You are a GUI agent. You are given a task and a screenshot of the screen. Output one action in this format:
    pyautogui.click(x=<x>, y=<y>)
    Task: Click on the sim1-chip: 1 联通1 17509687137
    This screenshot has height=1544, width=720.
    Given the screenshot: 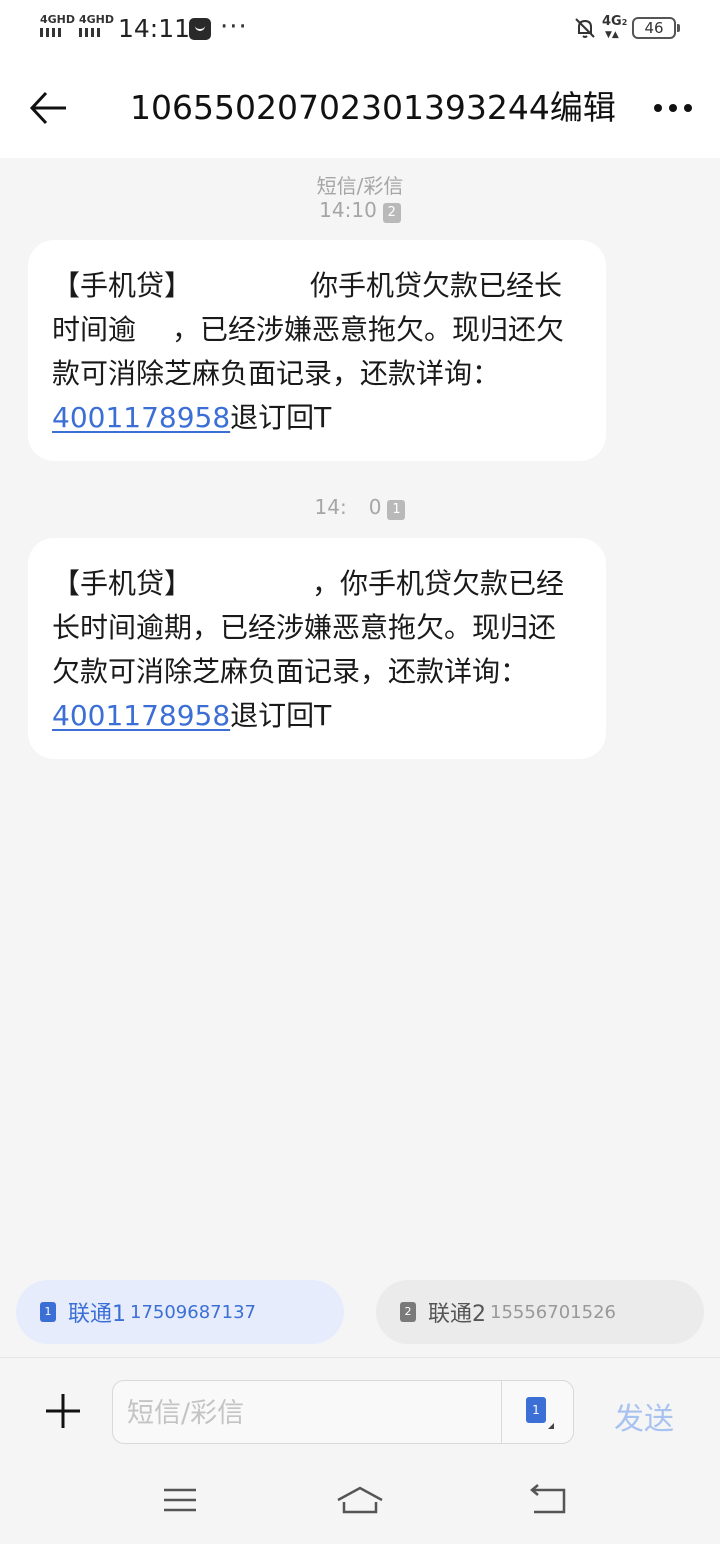 What is the action you would take?
    pyautogui.click(x=180, y=1312)
    